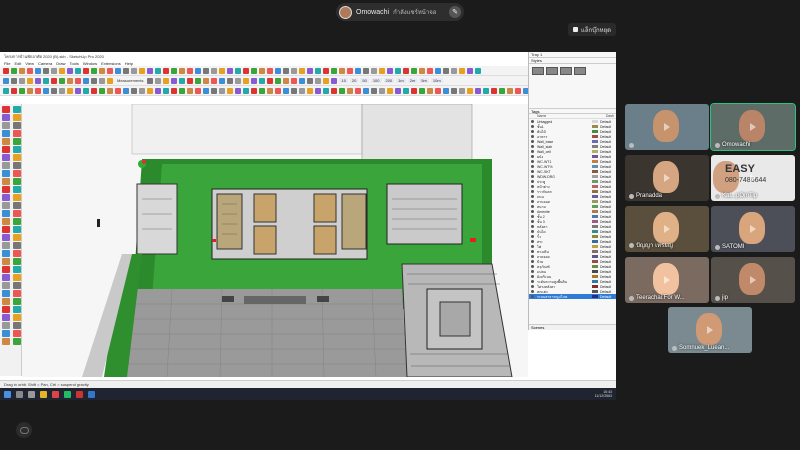 The height and width of the screenshot is (450, 800). Describe the element at coordinates (55, 394) in the screenshot. I see `chrome-icon` at that location.